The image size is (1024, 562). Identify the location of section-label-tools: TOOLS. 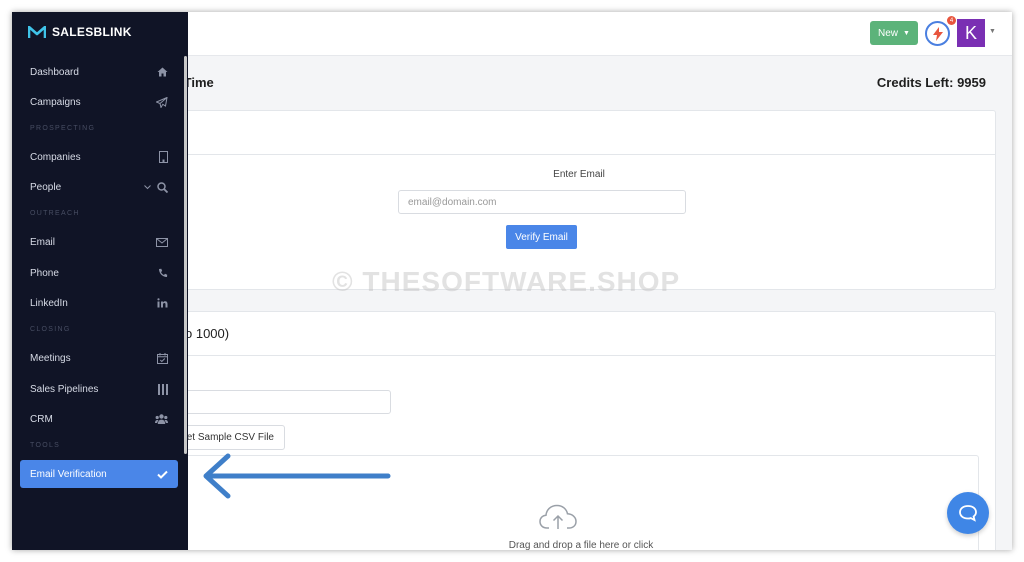
(45, 445).